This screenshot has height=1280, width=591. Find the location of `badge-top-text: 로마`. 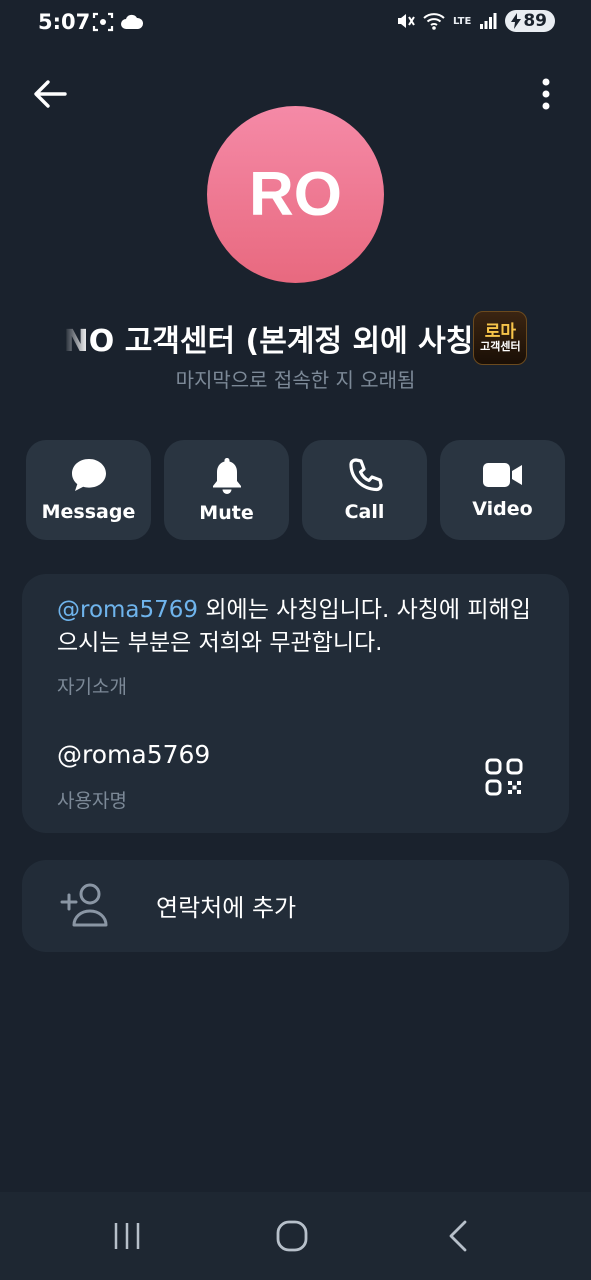

badge-top-text: 로마 is located at coordinates (500, 332).